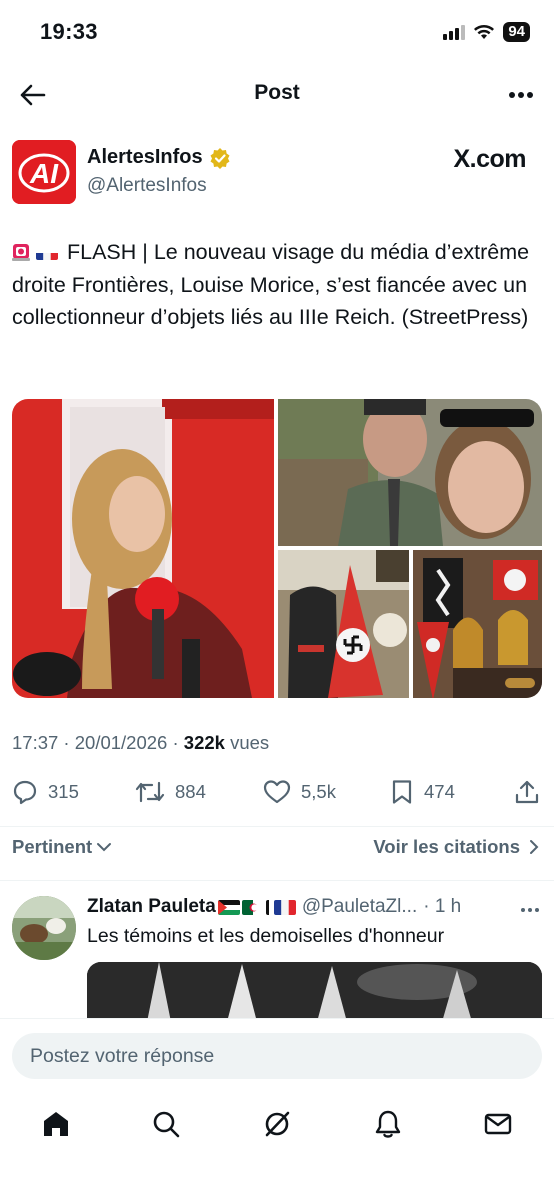 This screenshot has width=554, height=1199. What do you see at coordinates (318, 791) in the screenshot?
I see `like-count: 5,5k` at bounding box center [318, 791].